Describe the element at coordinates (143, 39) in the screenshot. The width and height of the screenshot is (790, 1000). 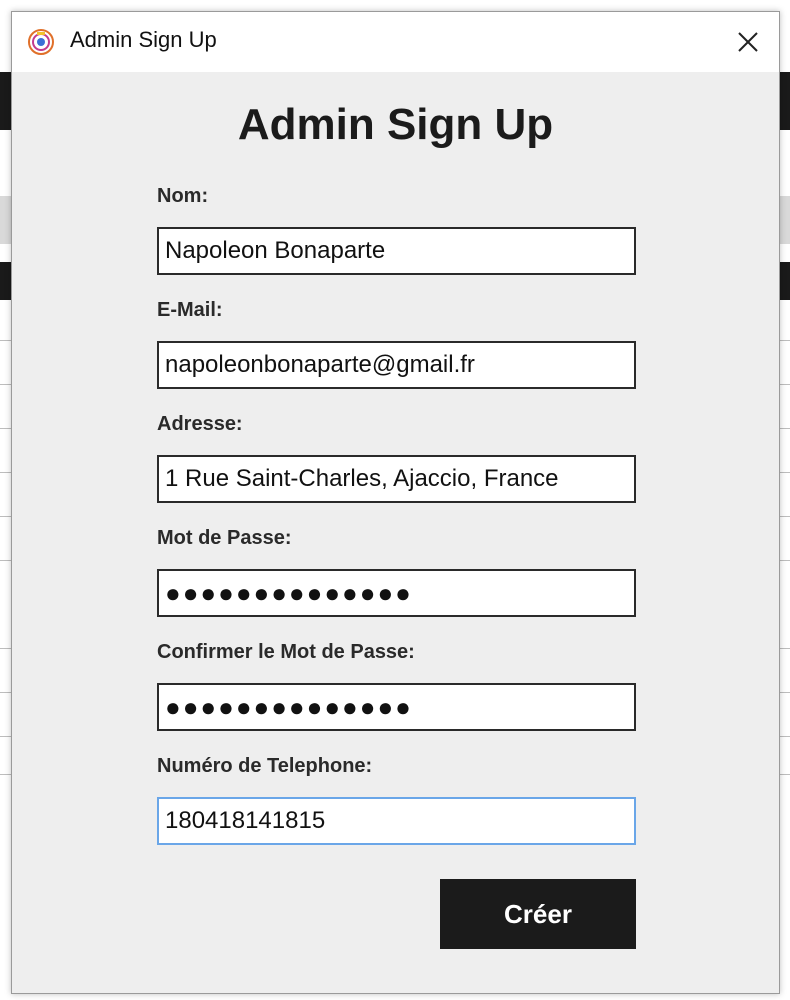
I see `window-title: Admin Sign Up` at that location.